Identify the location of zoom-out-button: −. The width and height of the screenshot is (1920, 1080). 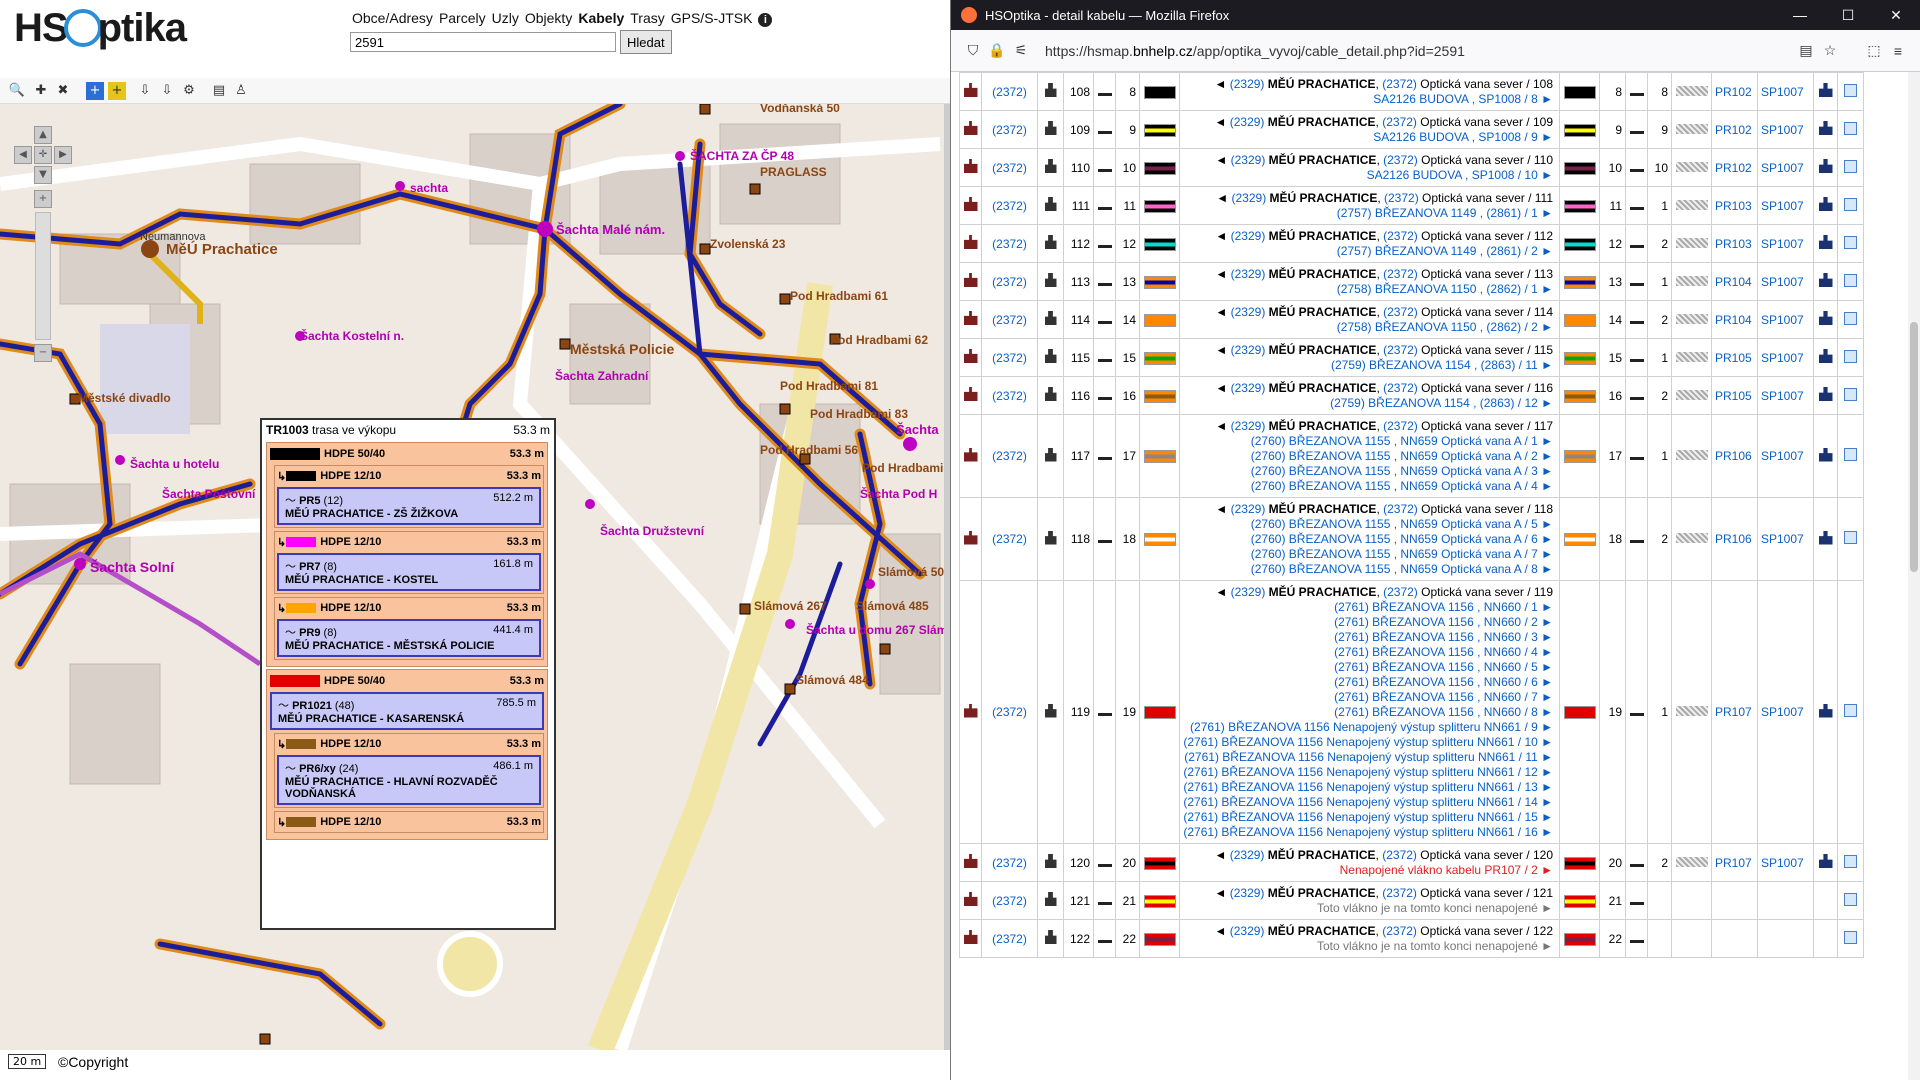
(43, 353).